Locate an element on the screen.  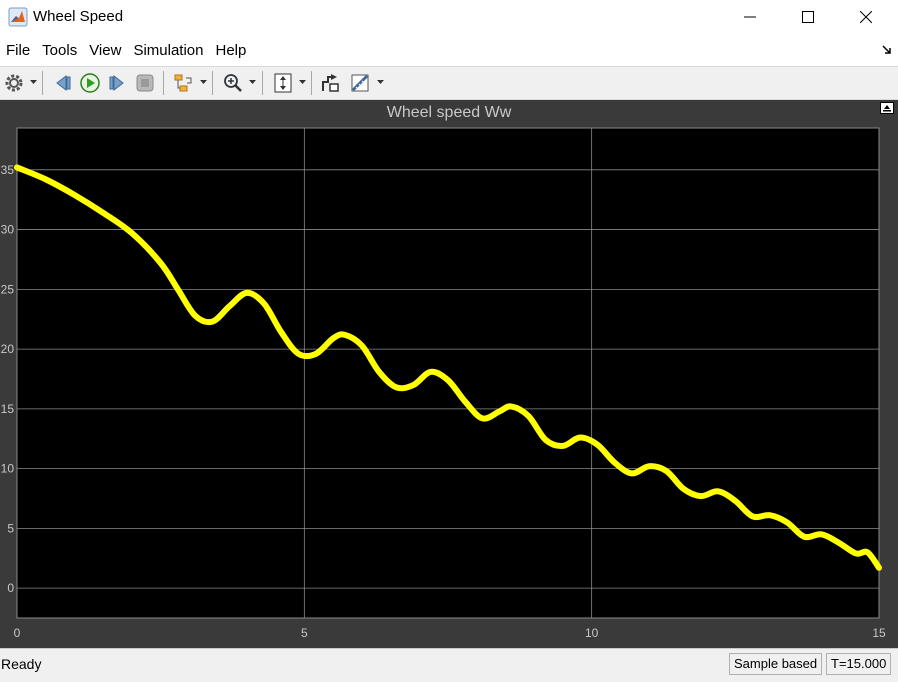
maximize-button is located at coordinates (808, 17).